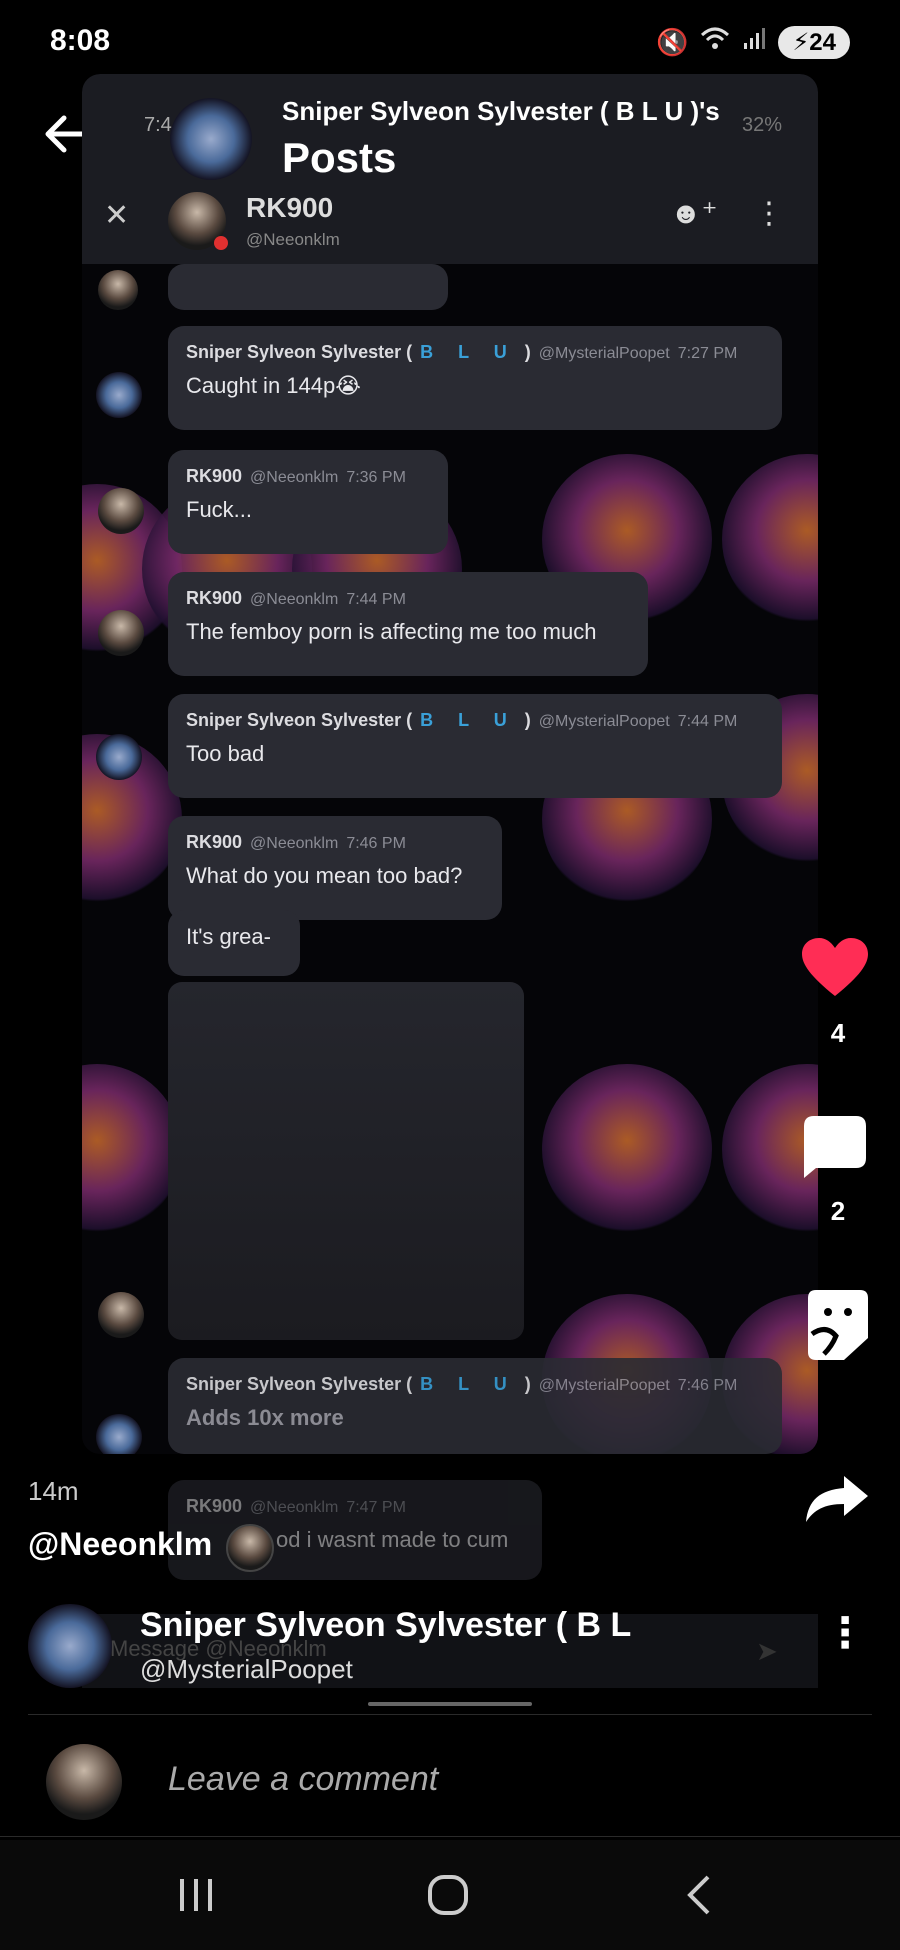 This screenshot has height=1950, width=900. Describe the element at coordinates (293, 239) in the screenshot. I see `contact-handle: @Neeonklm` at that location.